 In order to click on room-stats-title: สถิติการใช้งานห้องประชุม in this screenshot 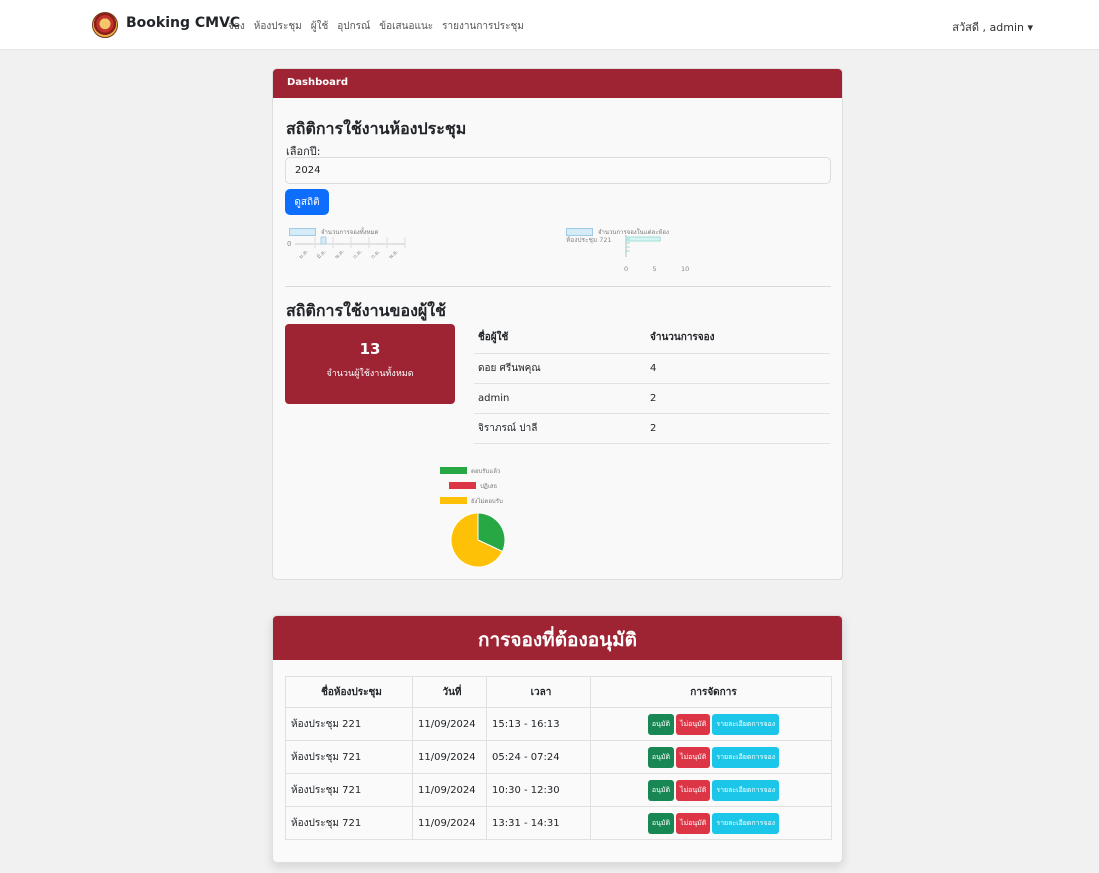, I will do `click(376, 128)`.